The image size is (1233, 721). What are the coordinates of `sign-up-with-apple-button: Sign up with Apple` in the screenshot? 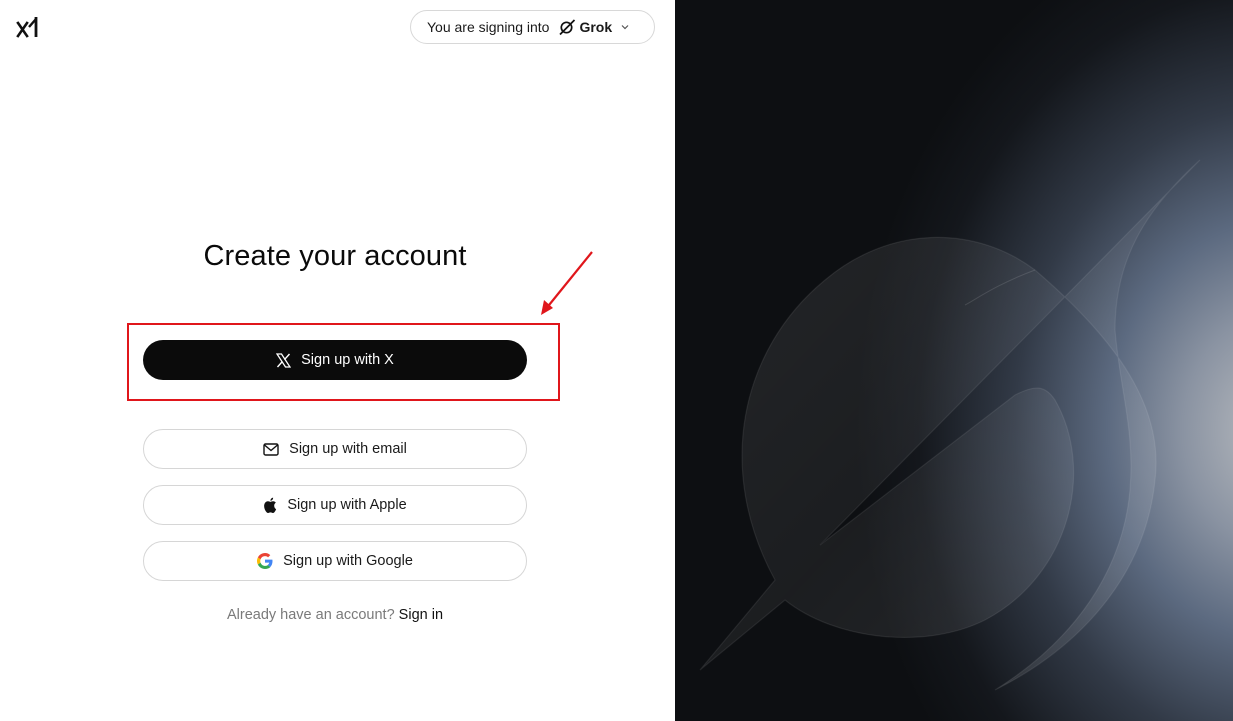 It's located at (335, 505).